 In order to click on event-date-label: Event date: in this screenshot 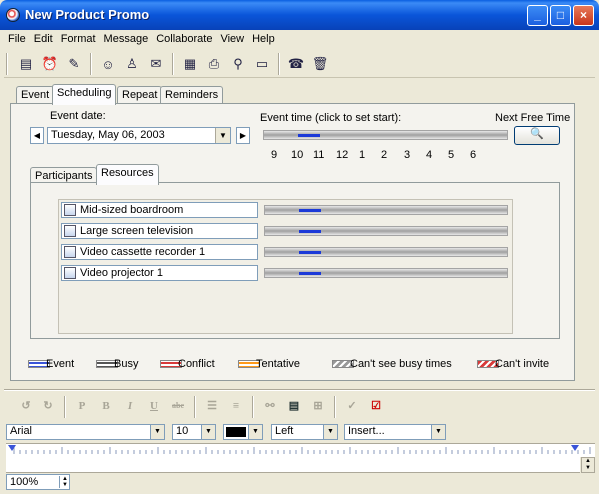, I will do `click(78, 116)`.